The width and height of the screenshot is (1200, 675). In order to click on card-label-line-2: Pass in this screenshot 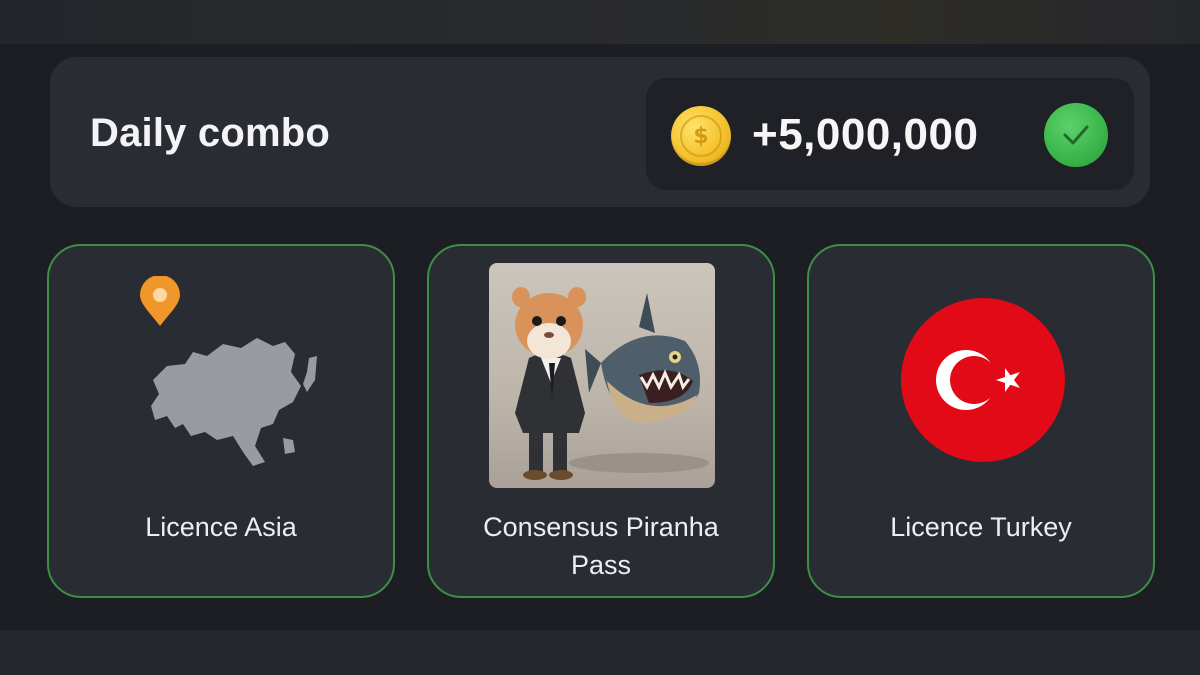, I will do `click(601, 565)`.